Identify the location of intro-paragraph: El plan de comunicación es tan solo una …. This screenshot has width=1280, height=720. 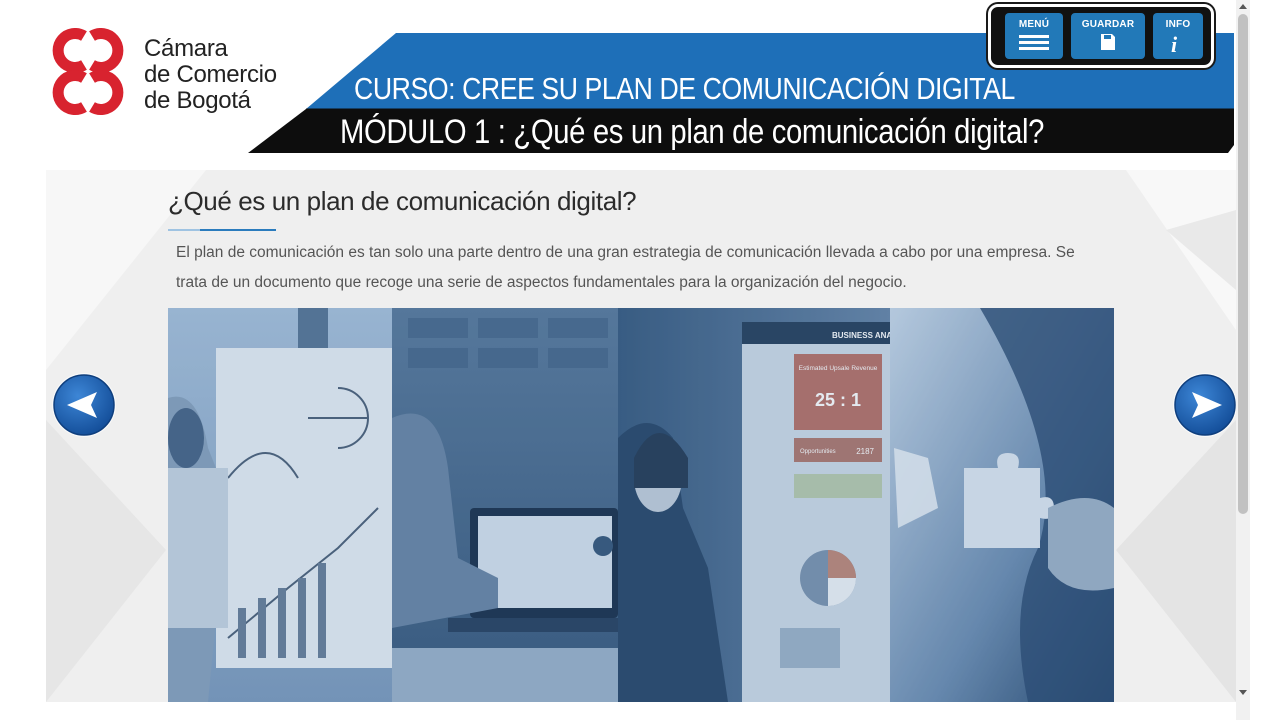
(625, 267).